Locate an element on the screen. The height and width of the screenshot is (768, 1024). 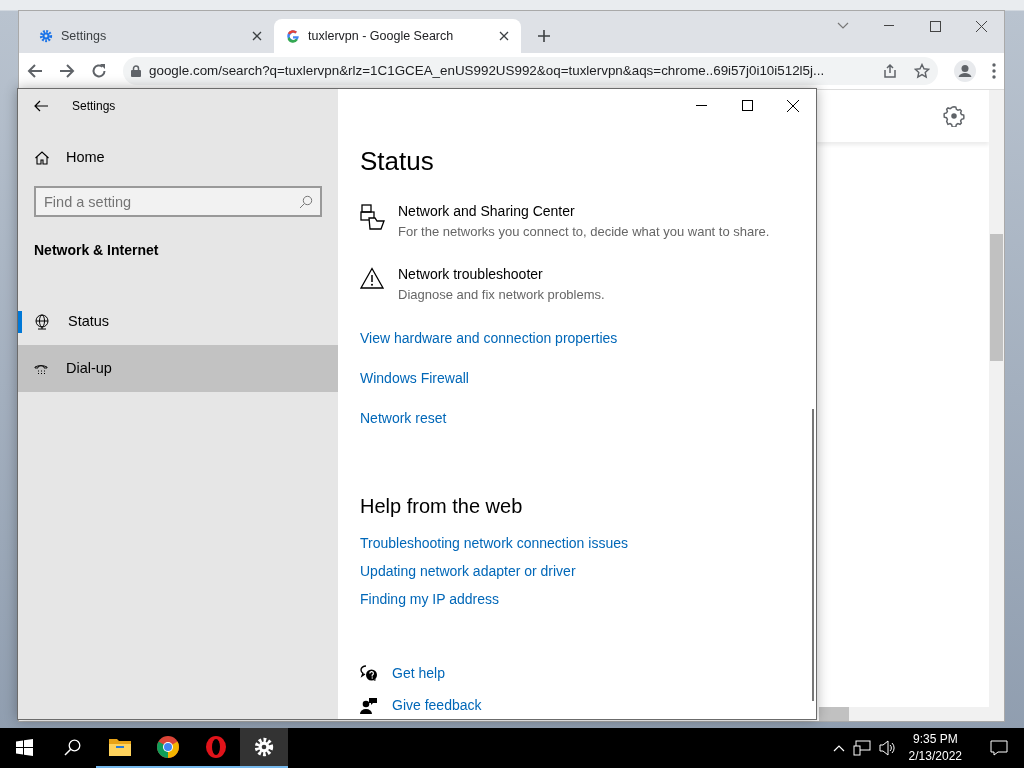
link: Updating network adapter or driver is located at coordinates (468, 571).